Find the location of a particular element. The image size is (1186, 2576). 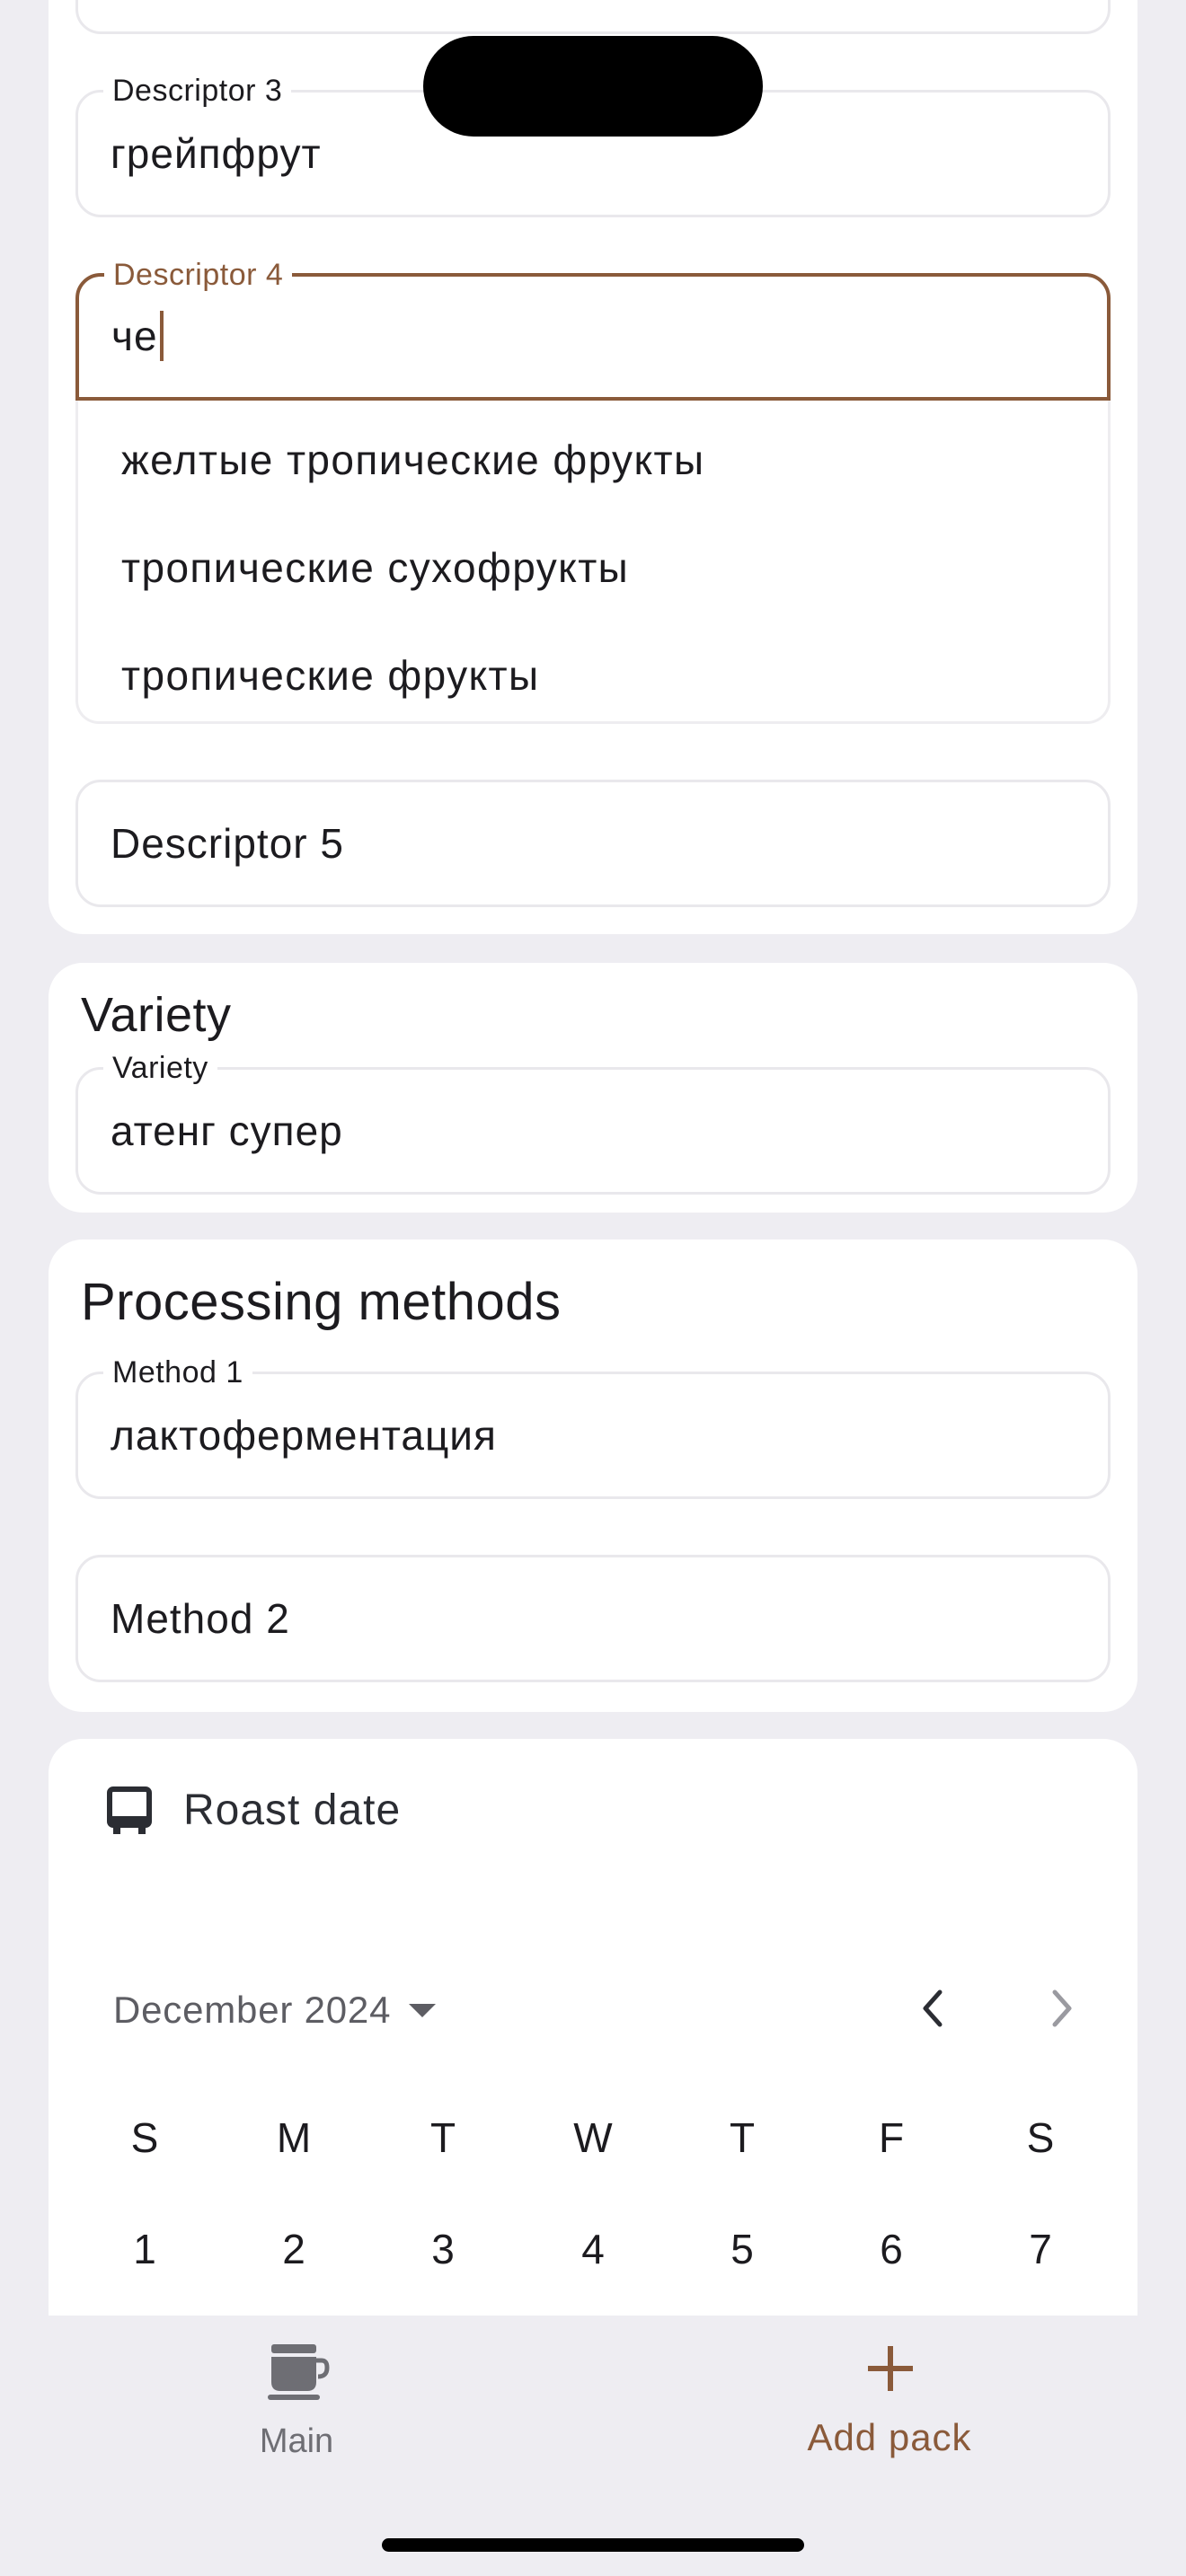

plus-icon is located at coordinates (890, 2368).